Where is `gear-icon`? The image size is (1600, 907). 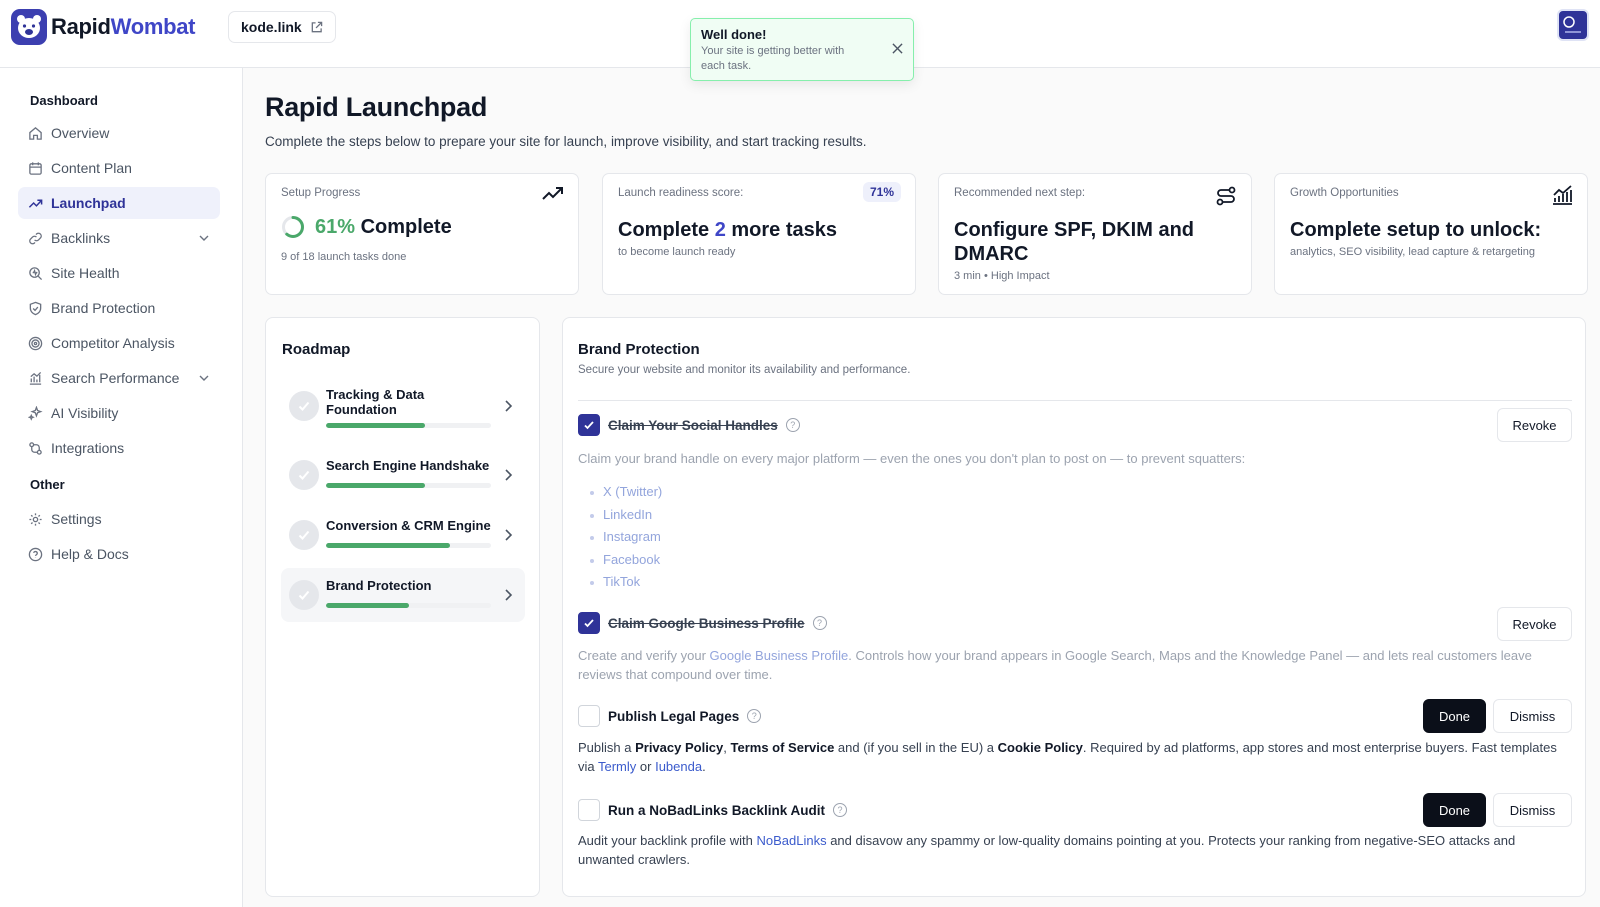
gear-icon is located at coordinates (35, 519).